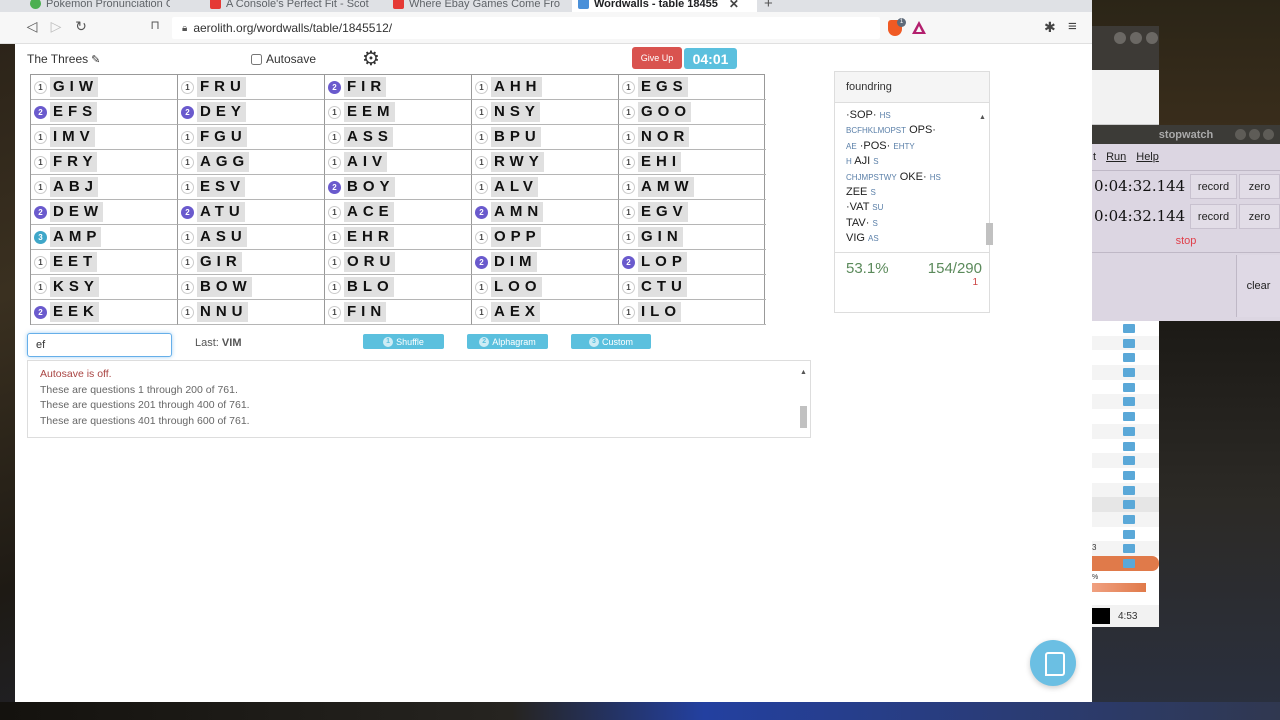 This screenshot has width=1280, height=720. Describe the element at coordinates (256, 59) in the screenshot. I see `autosave-checkbox` at that location.